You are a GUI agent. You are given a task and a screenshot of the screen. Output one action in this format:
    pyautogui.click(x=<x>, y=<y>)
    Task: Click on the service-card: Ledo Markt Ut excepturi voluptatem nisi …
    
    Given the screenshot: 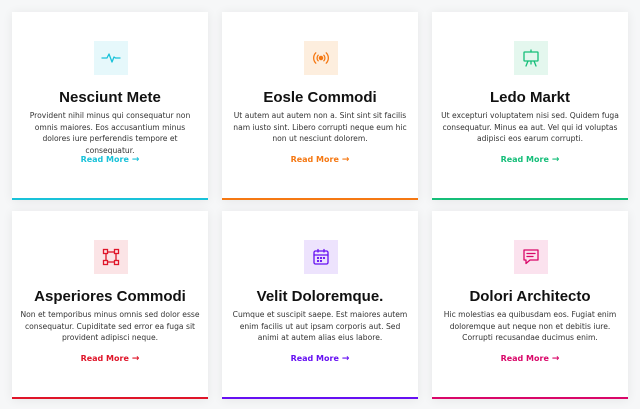 What is the action you would take?
    pyautogui.click(x=530, y=106)
    